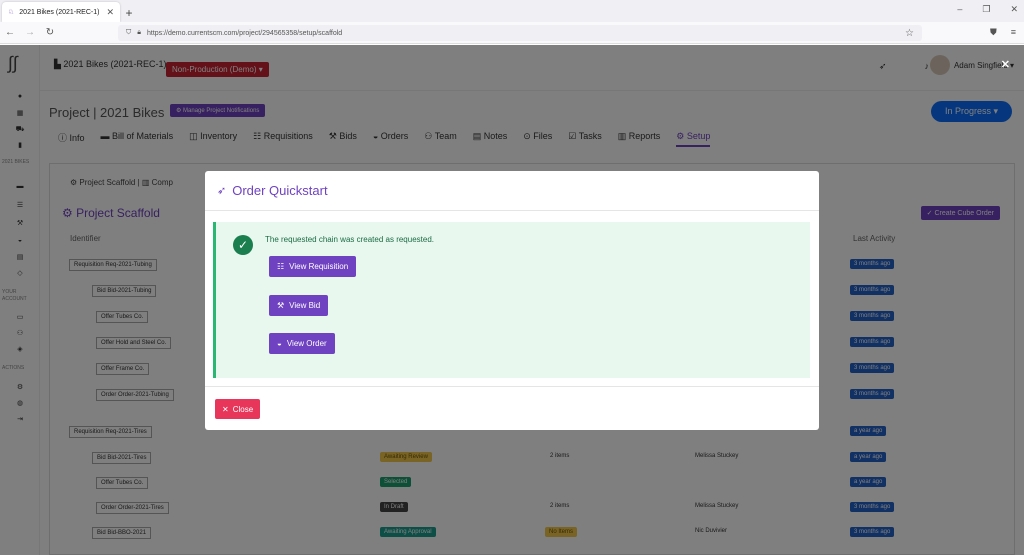  What do you see at coordinates (243, 409) in the screenshot?
I see `button-label: Close` at bounding box center [243, 409].